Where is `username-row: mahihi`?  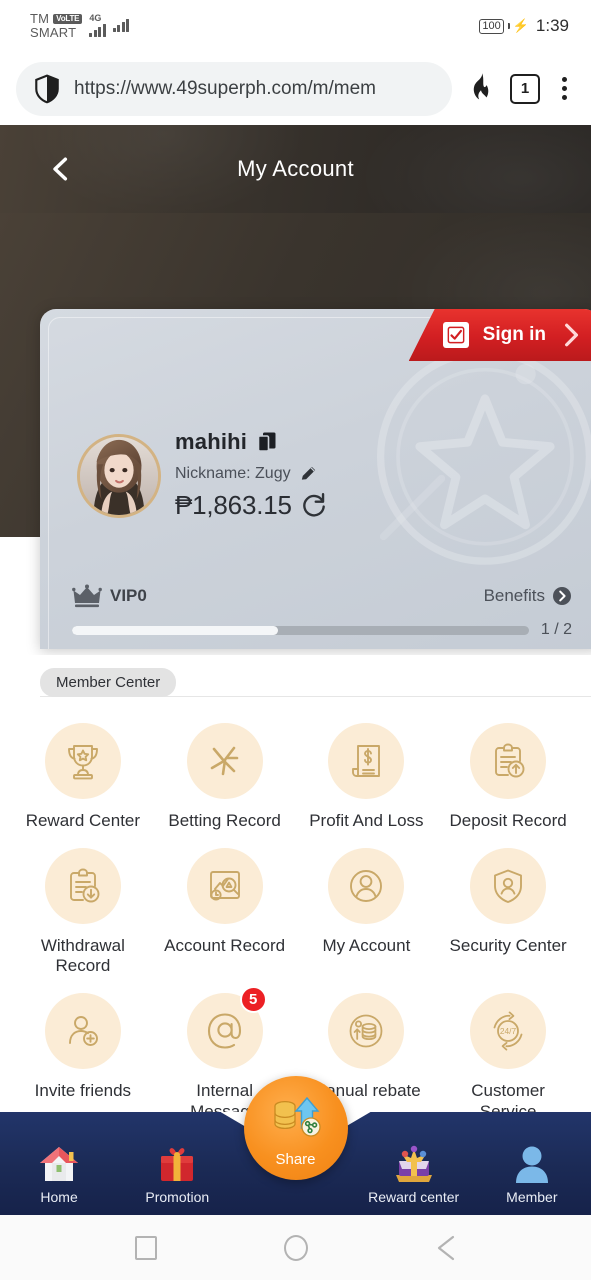 username-row: mahihi is located at coordinates (251, 442).